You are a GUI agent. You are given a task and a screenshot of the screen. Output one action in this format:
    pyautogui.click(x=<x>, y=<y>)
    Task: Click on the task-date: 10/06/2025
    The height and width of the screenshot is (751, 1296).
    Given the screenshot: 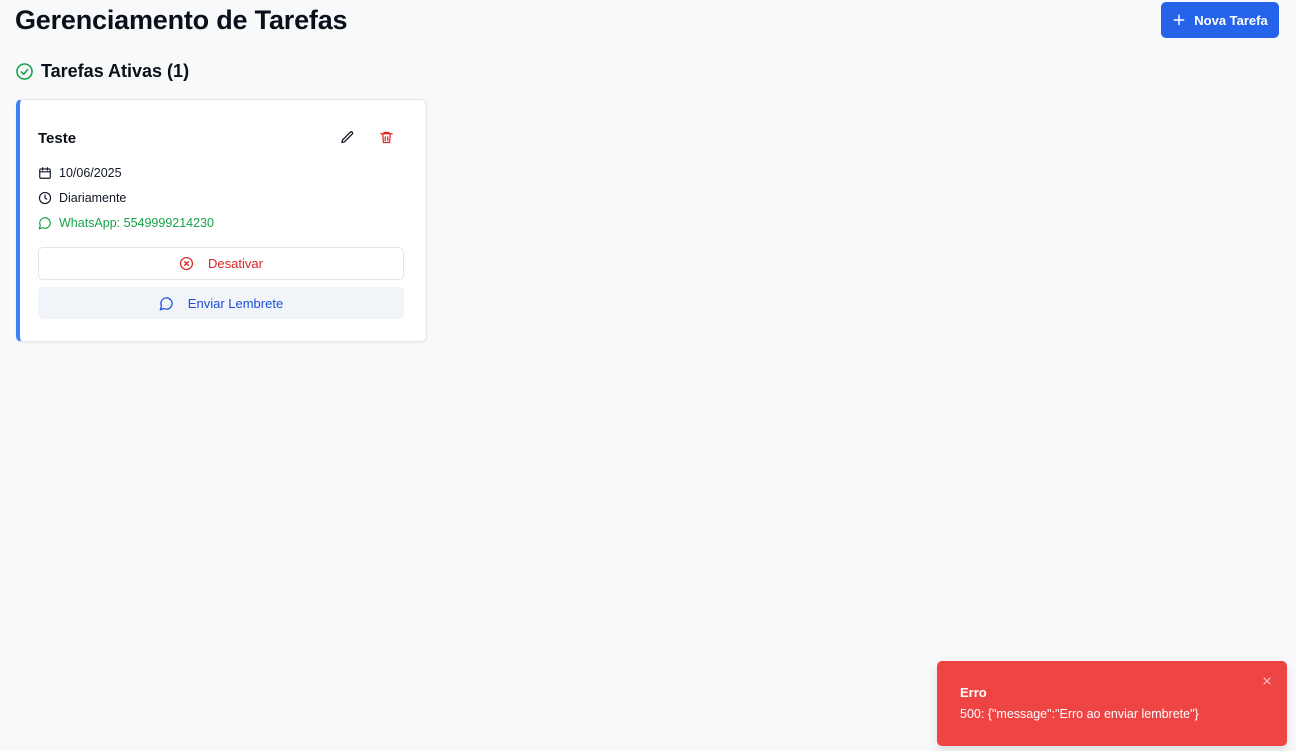 What is the action you would take?
    pyautogui.click(x=90, y=173)
    